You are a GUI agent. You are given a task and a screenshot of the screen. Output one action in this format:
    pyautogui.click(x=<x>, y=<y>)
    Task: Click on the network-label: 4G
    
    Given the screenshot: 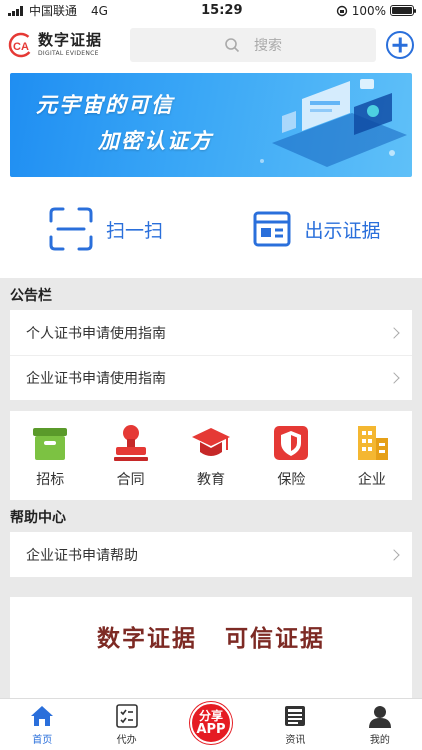 What is the action you would take?
    pyautogui.click(x=99, y=10)
    